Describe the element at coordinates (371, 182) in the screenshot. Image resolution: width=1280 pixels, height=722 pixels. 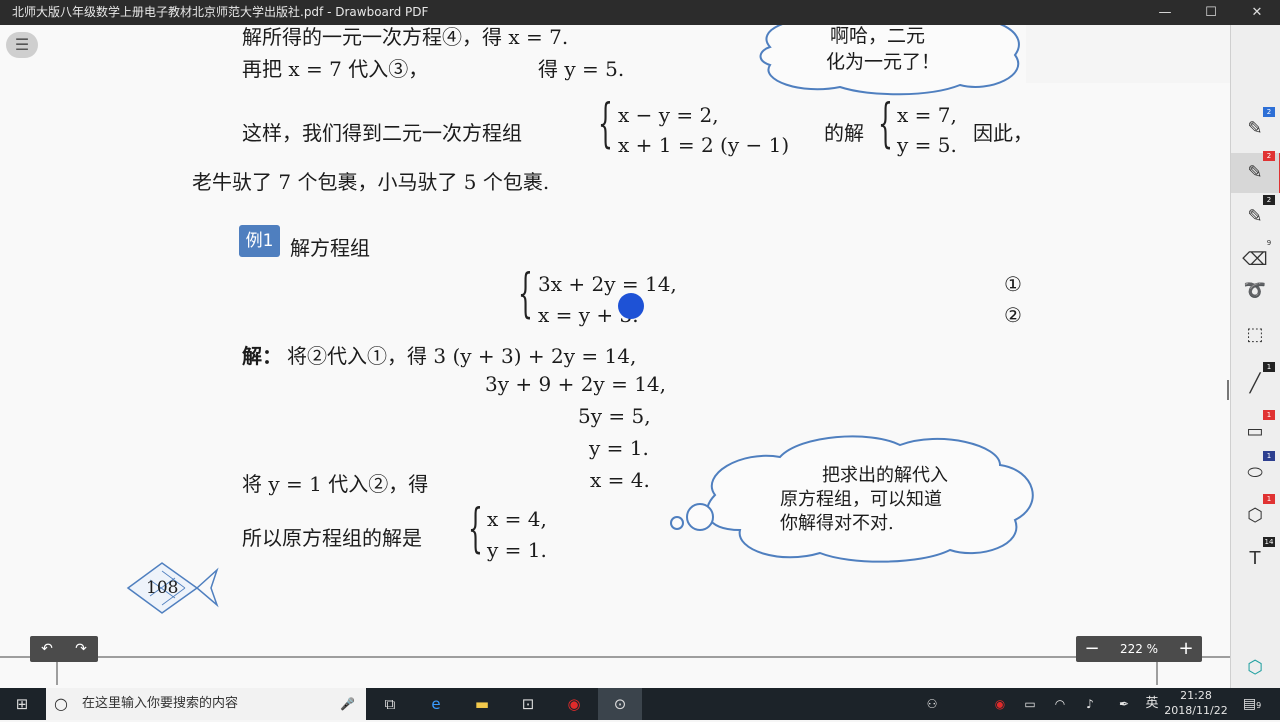
I see `text-line-4: 老牛驮了 7 个包裹，小马驮了 5 个包裹.` at that location.